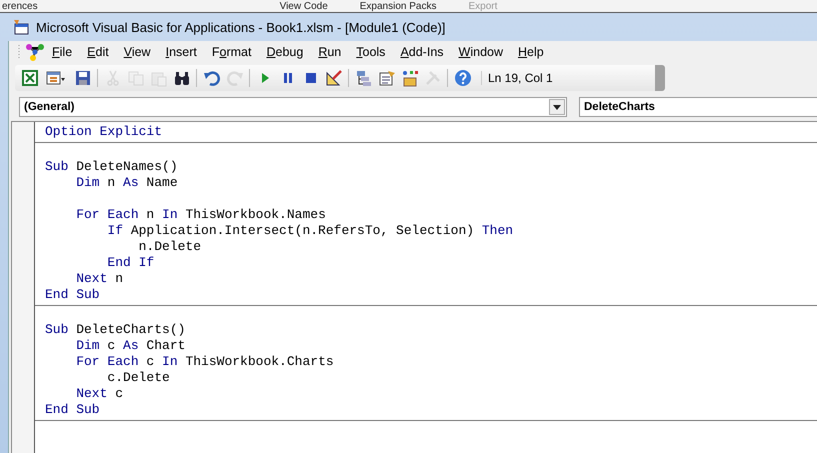 This screenshot has width=817, height=453. Describe the element at coordinates (409, 78) in the screenshot. I see `box-shapes-icon` at that location.